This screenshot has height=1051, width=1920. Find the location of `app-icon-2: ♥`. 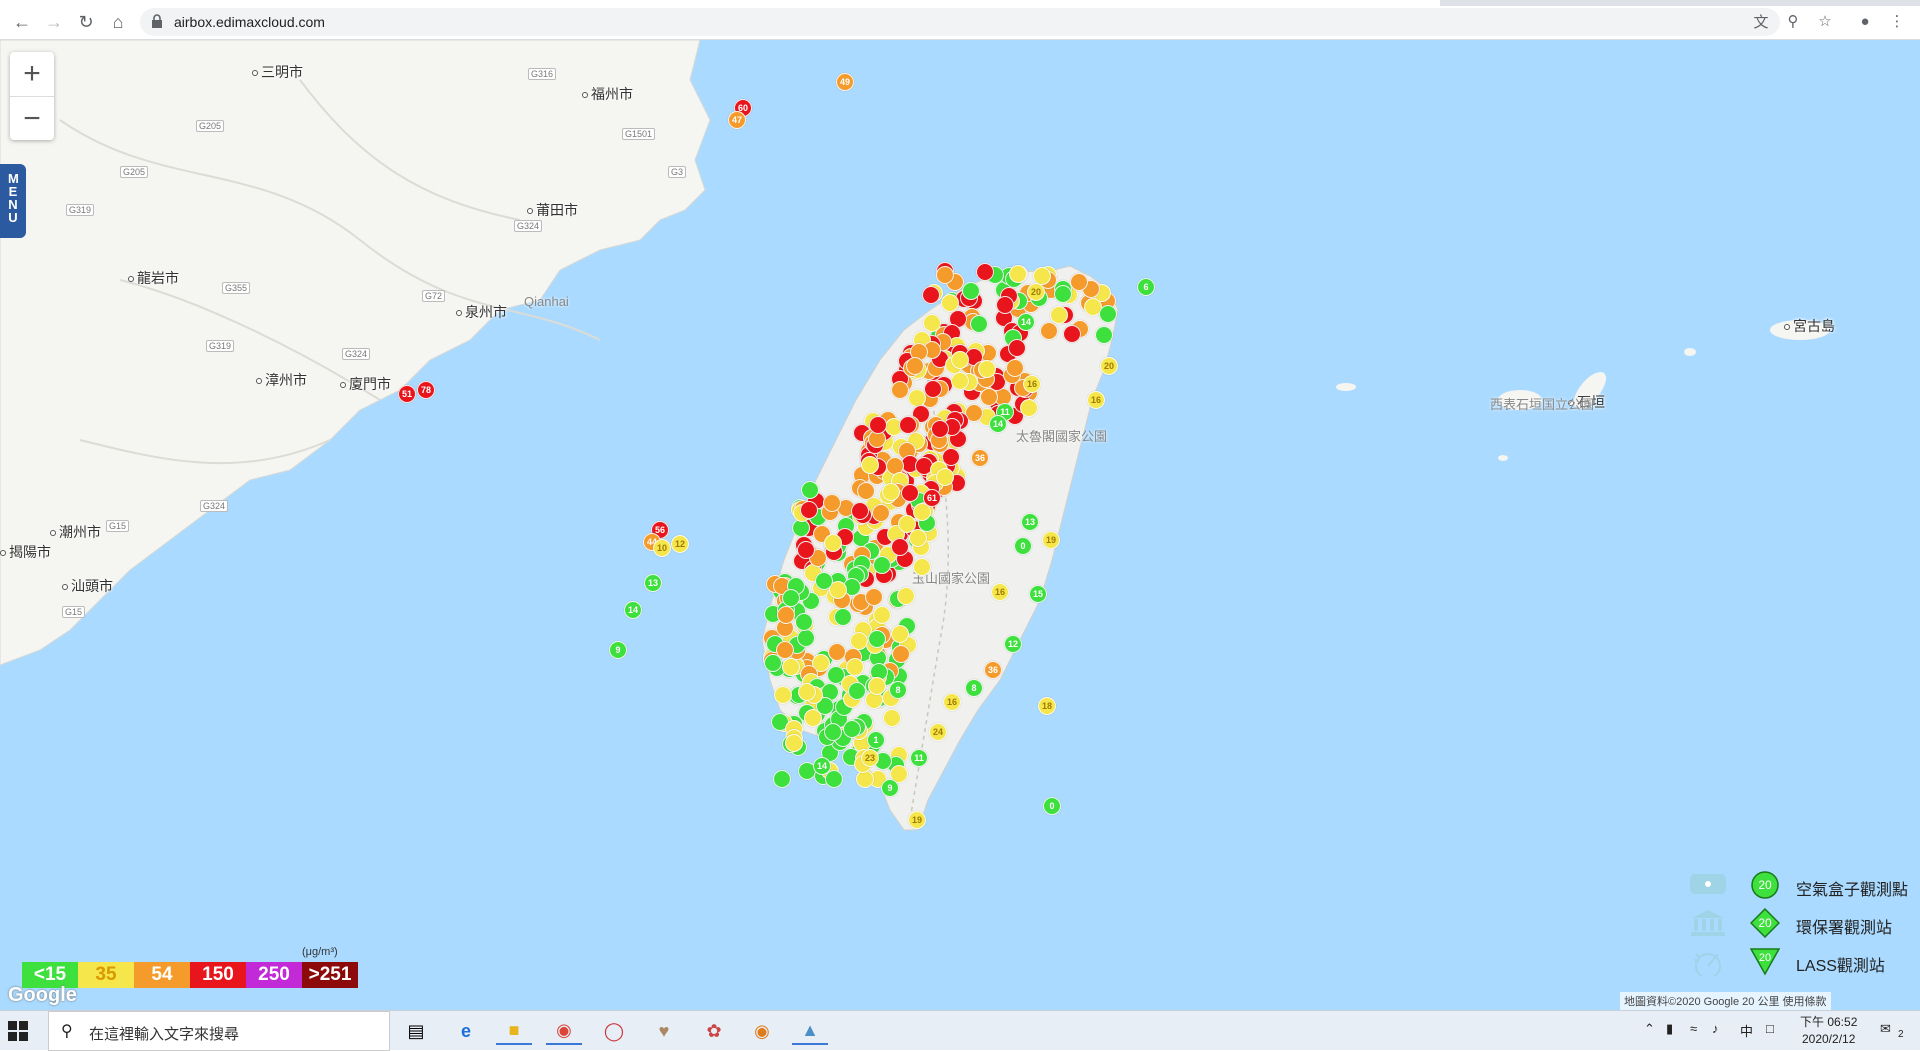

app-icon-2: ♥ is located at coordinates (664, 1031).